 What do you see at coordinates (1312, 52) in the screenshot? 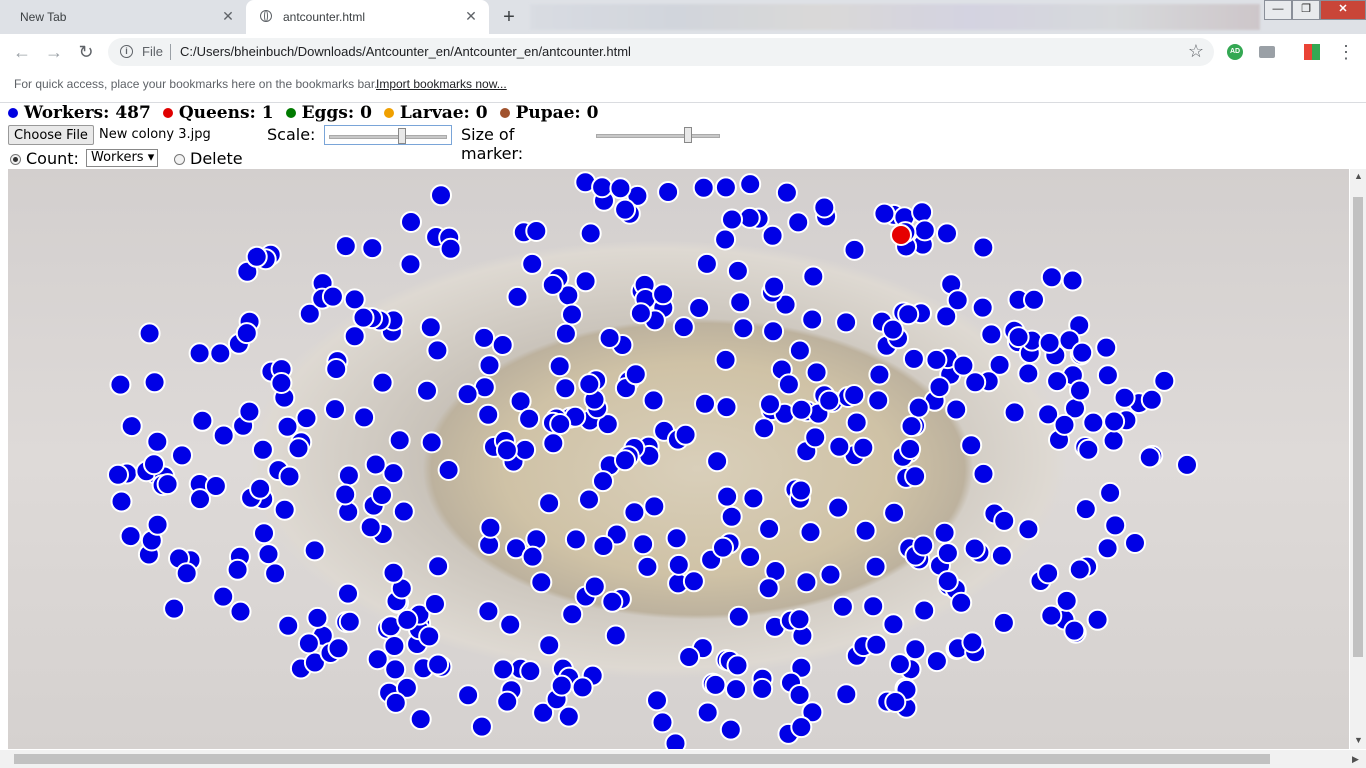
I see `extension-grid-icon` at bounding box center [1312, 52].